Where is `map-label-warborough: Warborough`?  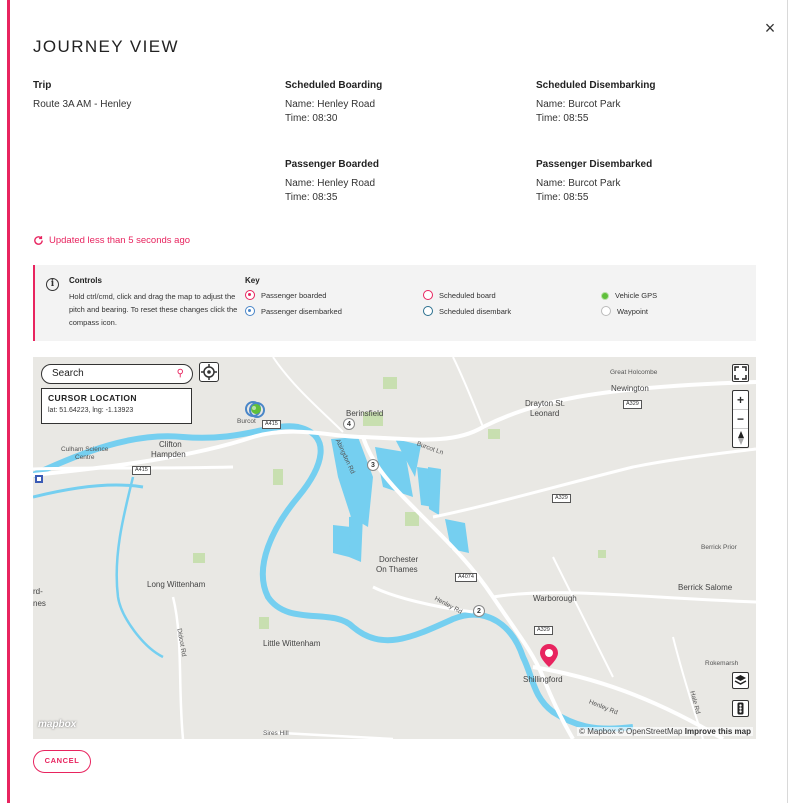
map-label-warborough: Warborough is located at coordinates (555, 598).